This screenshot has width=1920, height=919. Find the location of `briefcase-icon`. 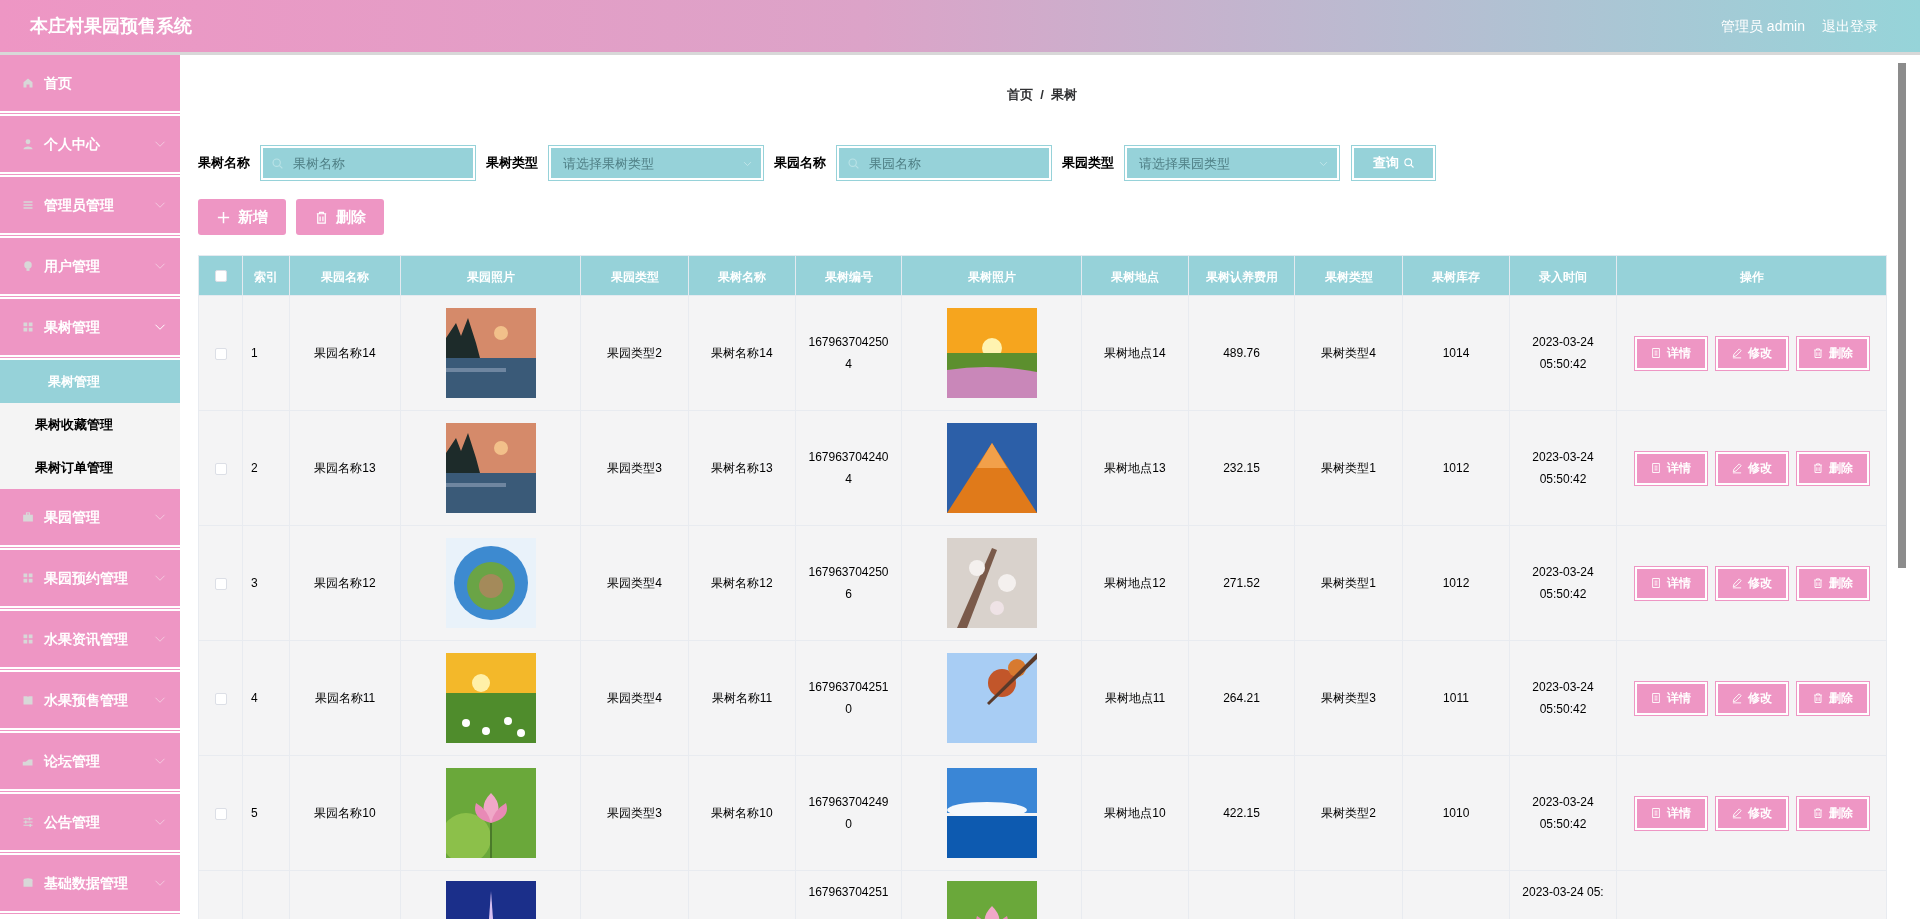

briefcase-icon is located at coordinates (28, 517).